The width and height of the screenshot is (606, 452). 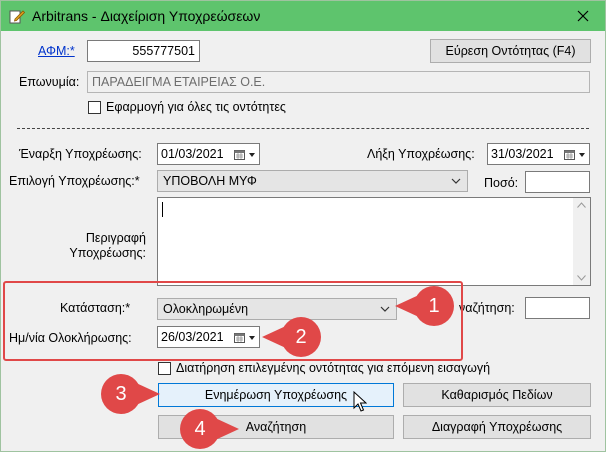 I want to click on end-date-picker: 31/03/2021, so click(x=538, y=154).